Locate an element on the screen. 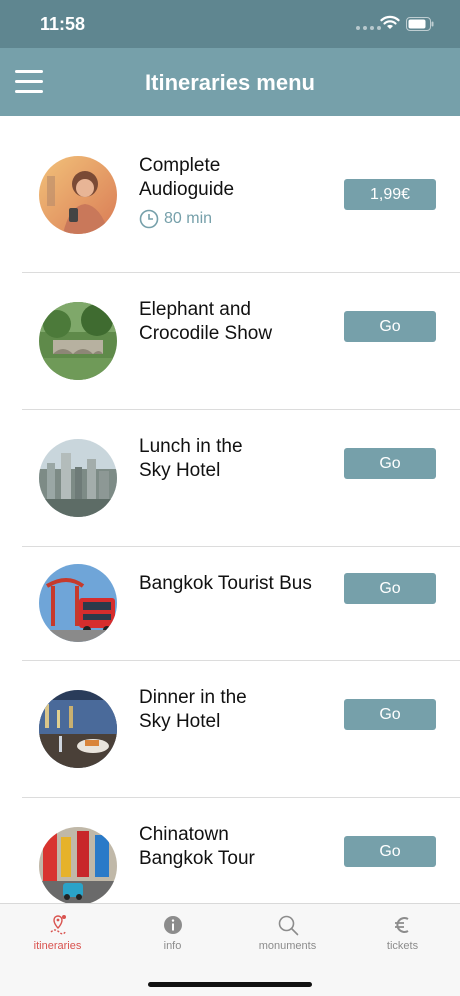  buy-button: 1,99€ is located at coordinates (390, 194).